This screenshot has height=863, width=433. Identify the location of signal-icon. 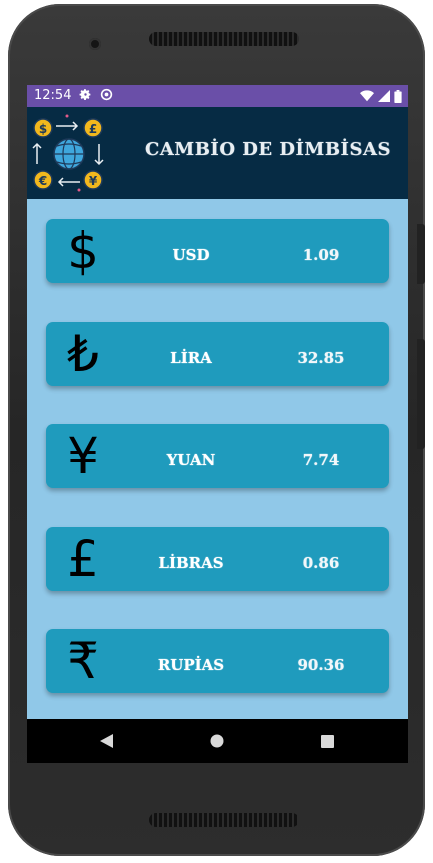
(384, 96).